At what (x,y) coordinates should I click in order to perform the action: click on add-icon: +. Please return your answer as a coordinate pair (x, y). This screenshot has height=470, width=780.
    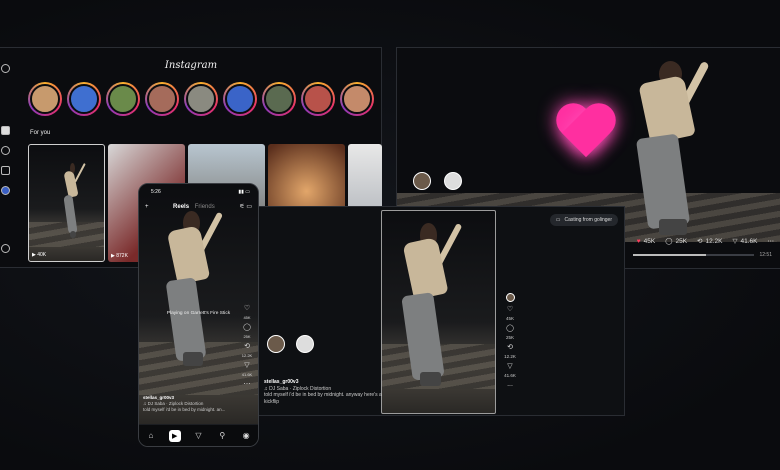
    Looking at the image, I should click on (147, 207).